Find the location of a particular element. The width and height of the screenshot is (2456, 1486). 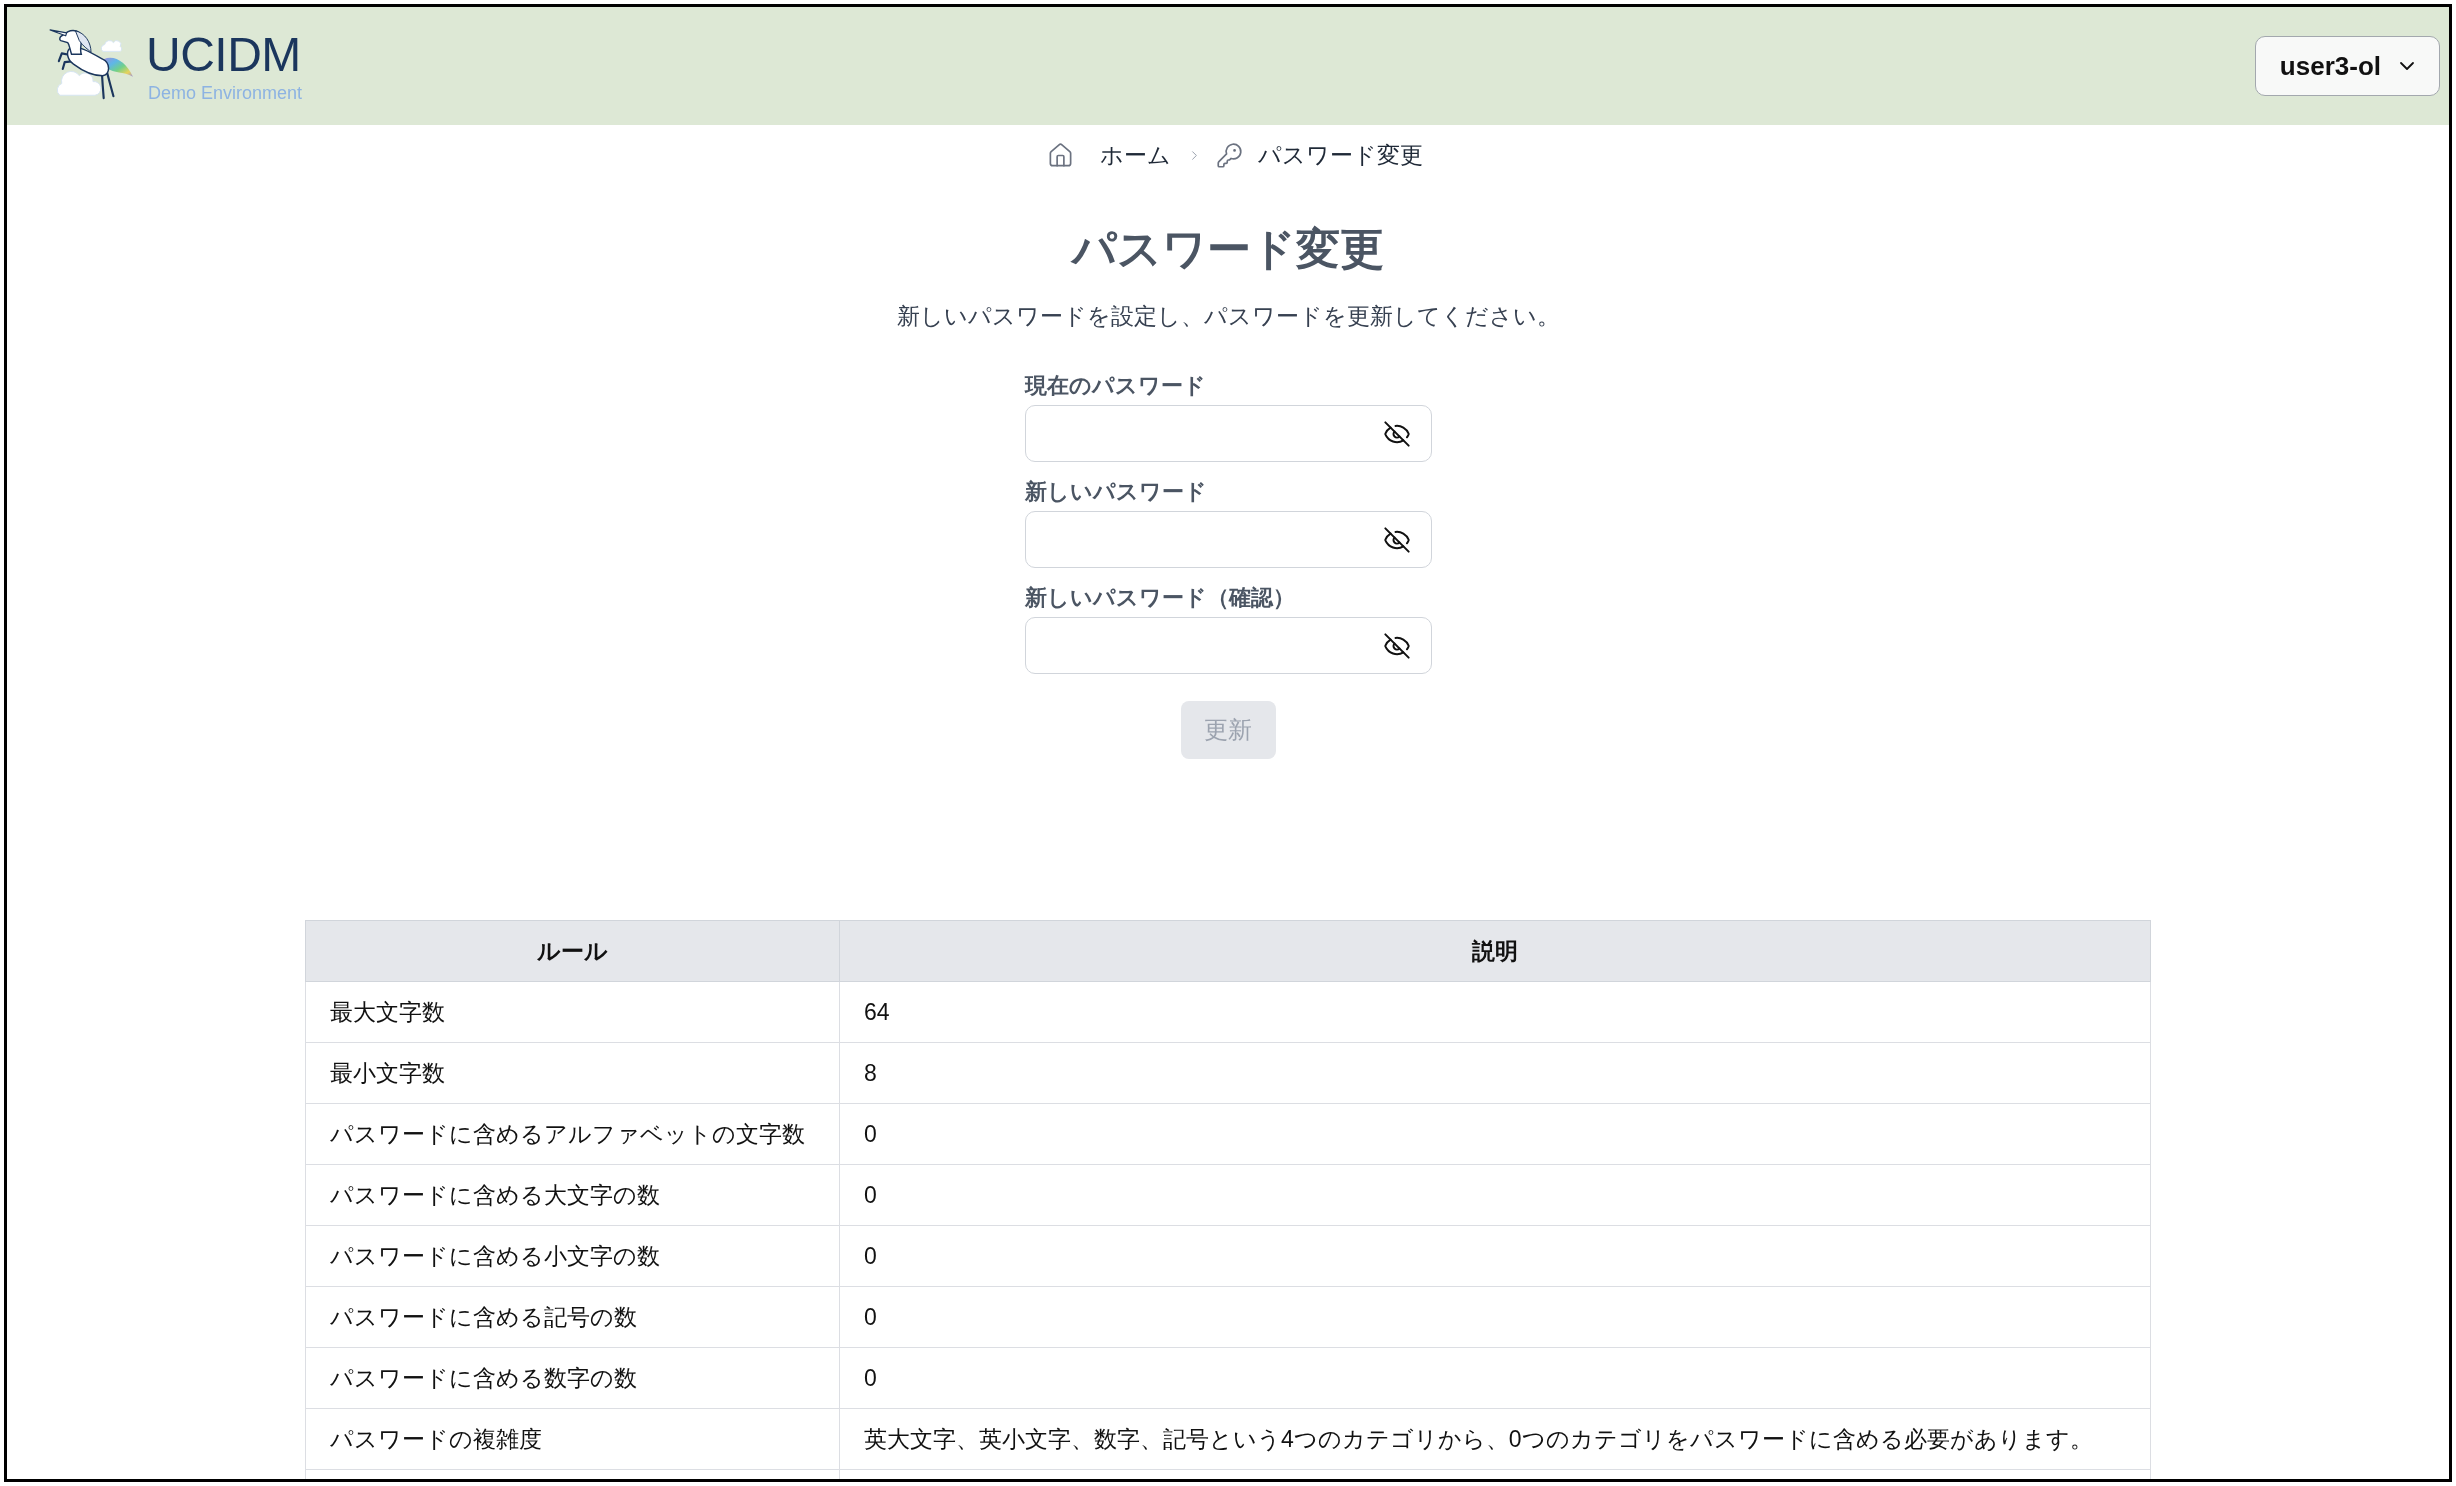

table-cell: パスワードに含めるアルファベットの文字数 is located at coordinates (572, 1134).